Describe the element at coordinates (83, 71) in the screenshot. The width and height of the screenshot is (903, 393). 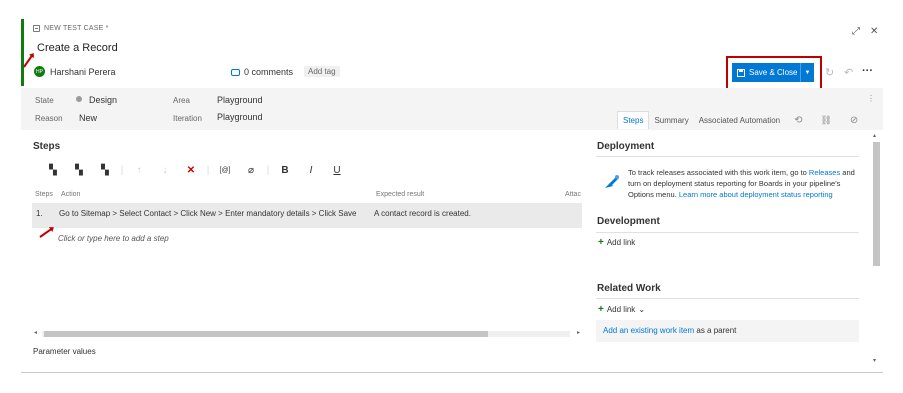
I see `assigned-to-name: Harshani Perera` at that location.